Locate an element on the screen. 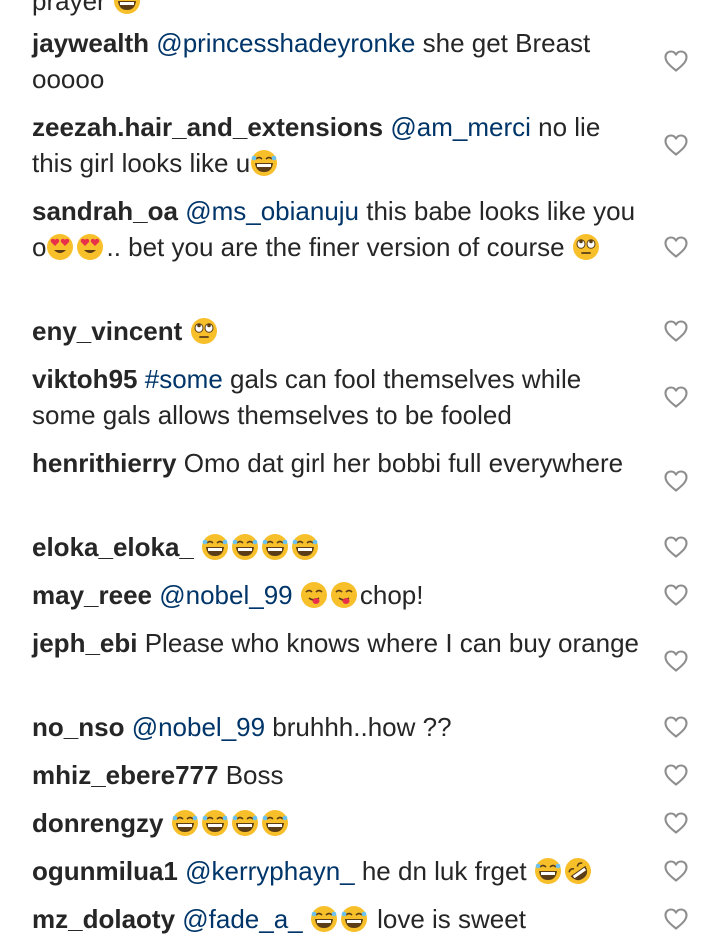 This screenshot has width=720, height=942. comment-row: no_nso @nobel_99 bruhhh..how ?? is located at coordinates (360, 727).